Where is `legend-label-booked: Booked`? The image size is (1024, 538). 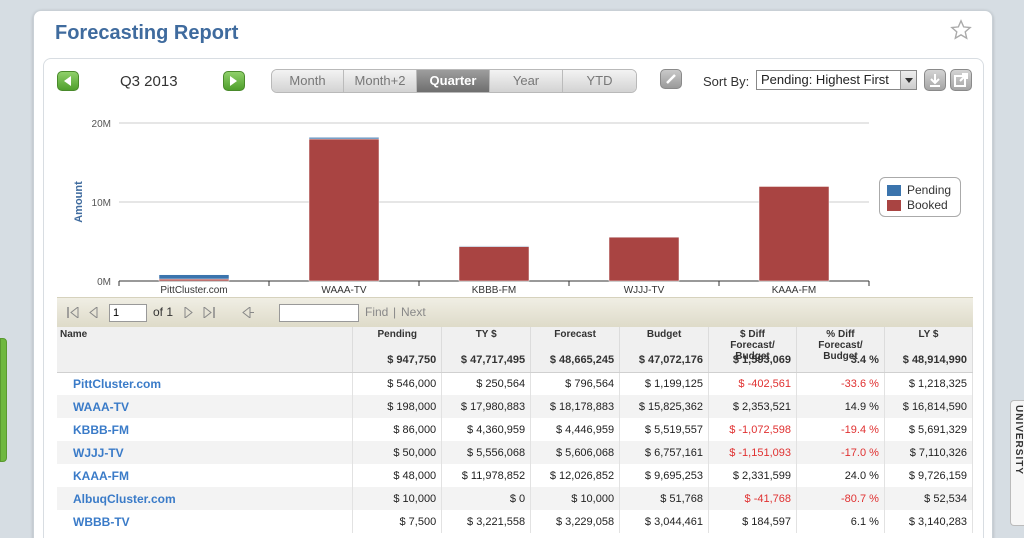
legend-label-booked: Booked is located at coordinates (927, 205).